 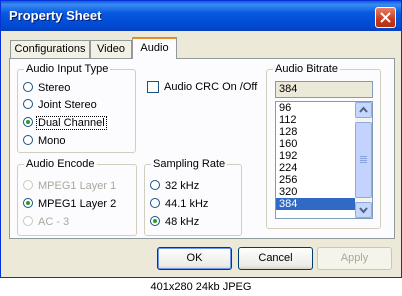 What do you see at coordinates (71, 123) in the screenshot?
I see `radio-dual-channel-label: Dual Channel` at bounding box center [71, 123].